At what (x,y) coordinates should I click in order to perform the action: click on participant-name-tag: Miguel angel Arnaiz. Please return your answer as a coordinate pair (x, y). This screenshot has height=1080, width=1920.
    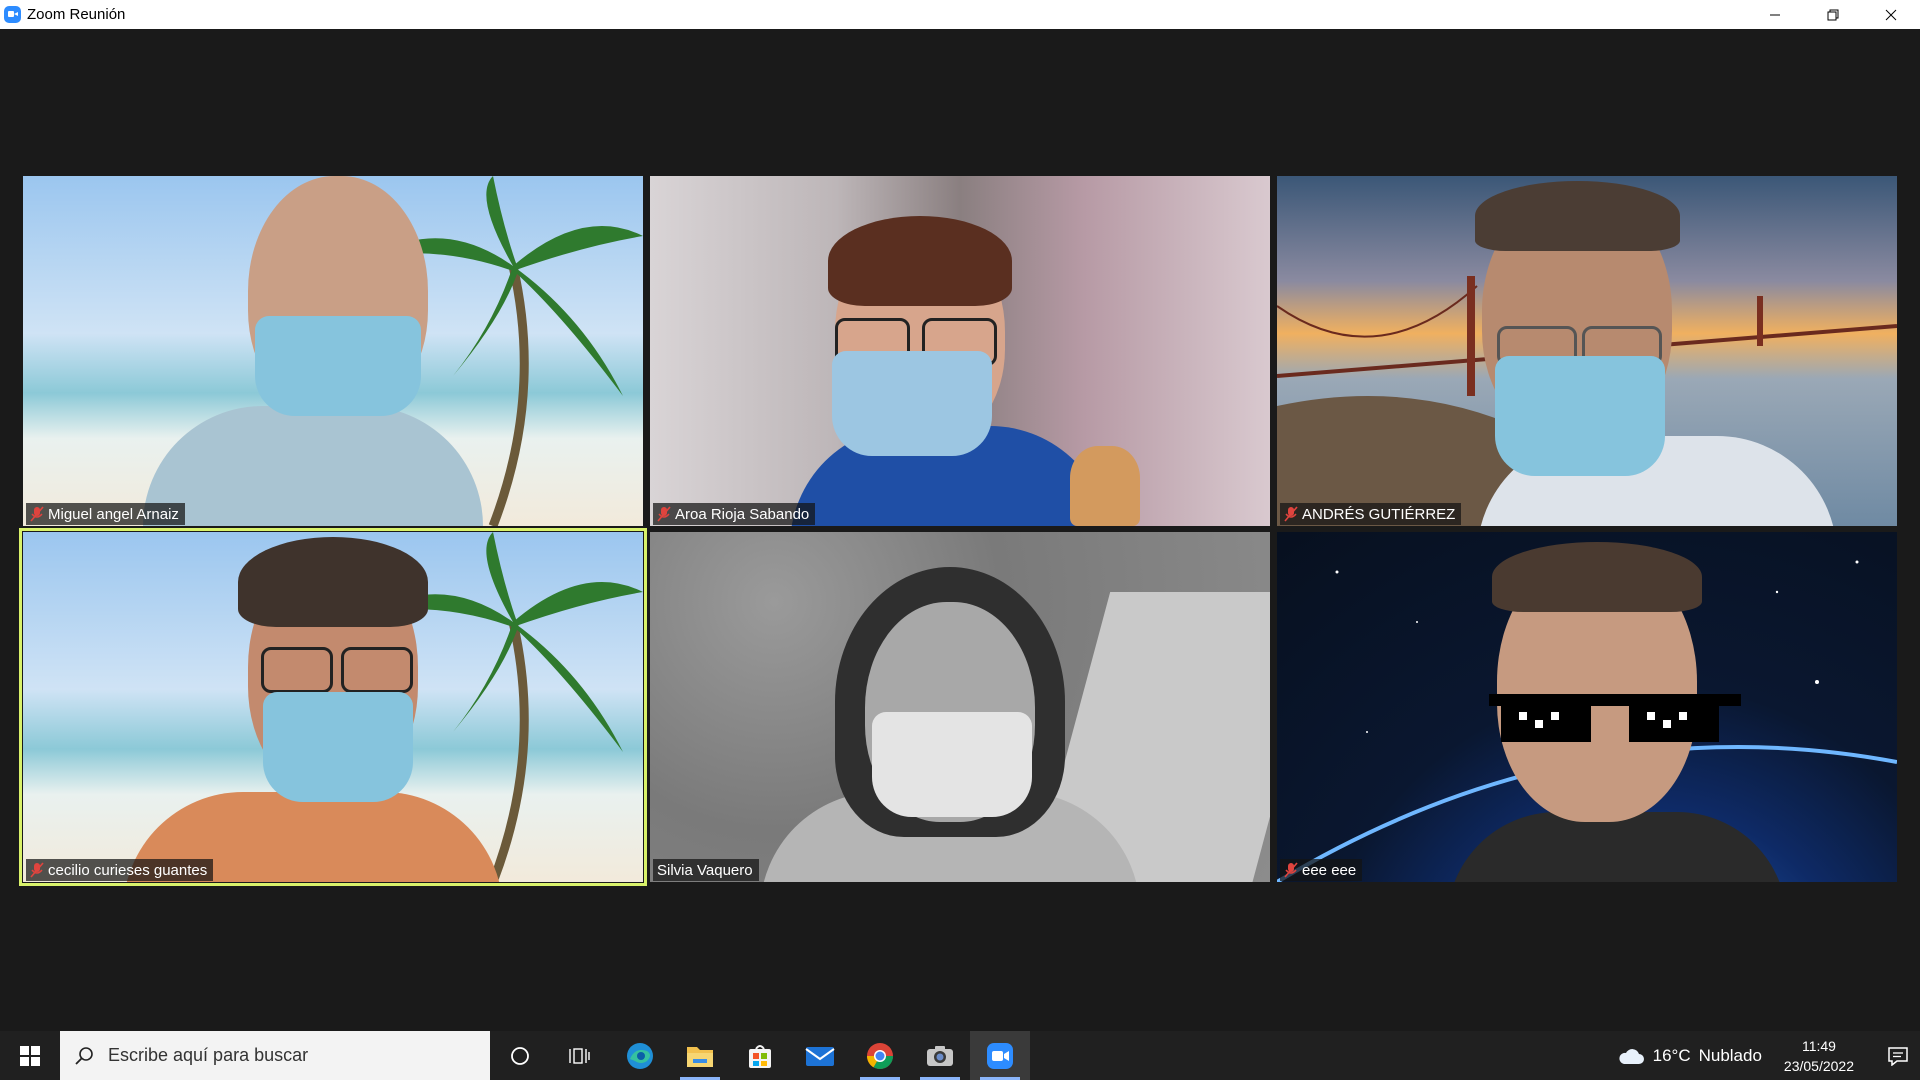
    Looking at the image, I should click on (105, 514).